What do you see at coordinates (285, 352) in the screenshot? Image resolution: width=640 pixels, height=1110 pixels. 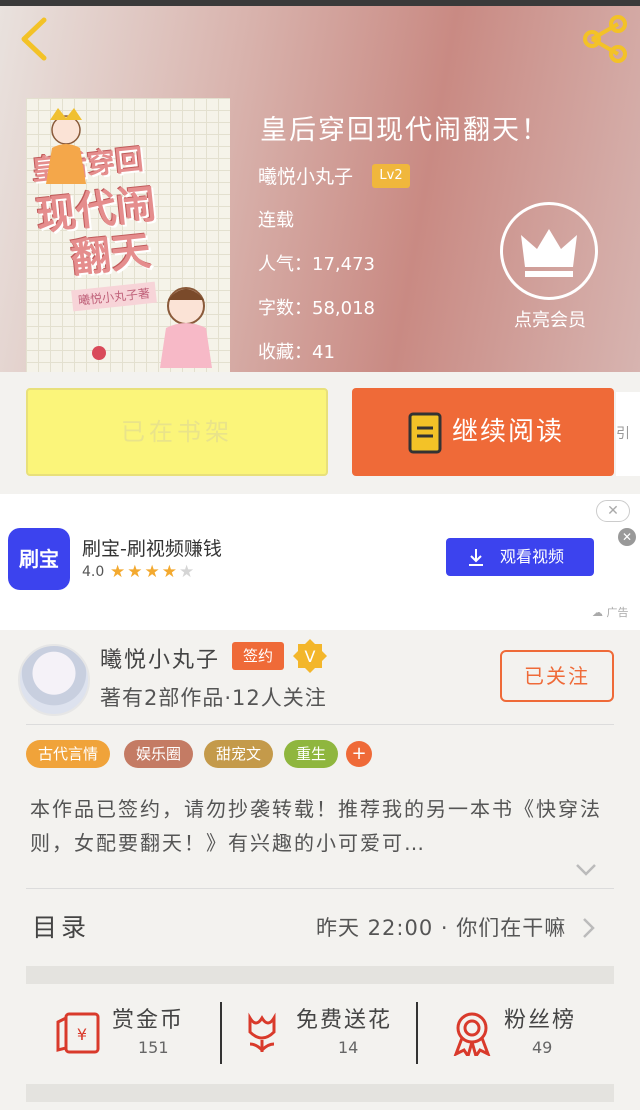 I see `favorites-label: 收藏：` at bounding box center [285, 352].